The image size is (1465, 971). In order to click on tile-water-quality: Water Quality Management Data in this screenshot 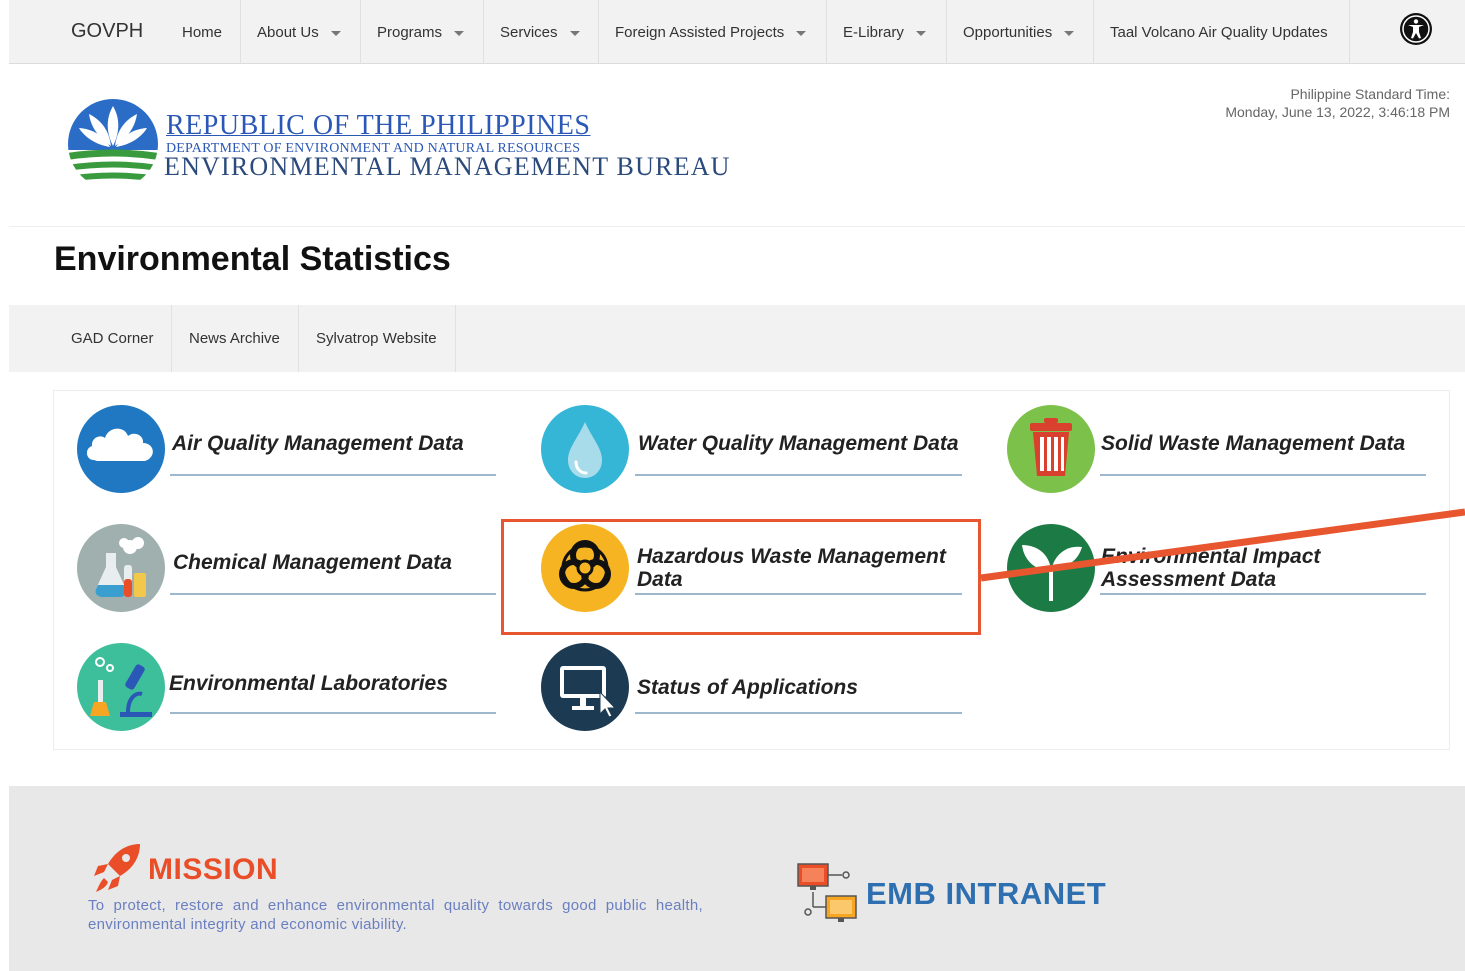, I will do `click(760, 454)`.